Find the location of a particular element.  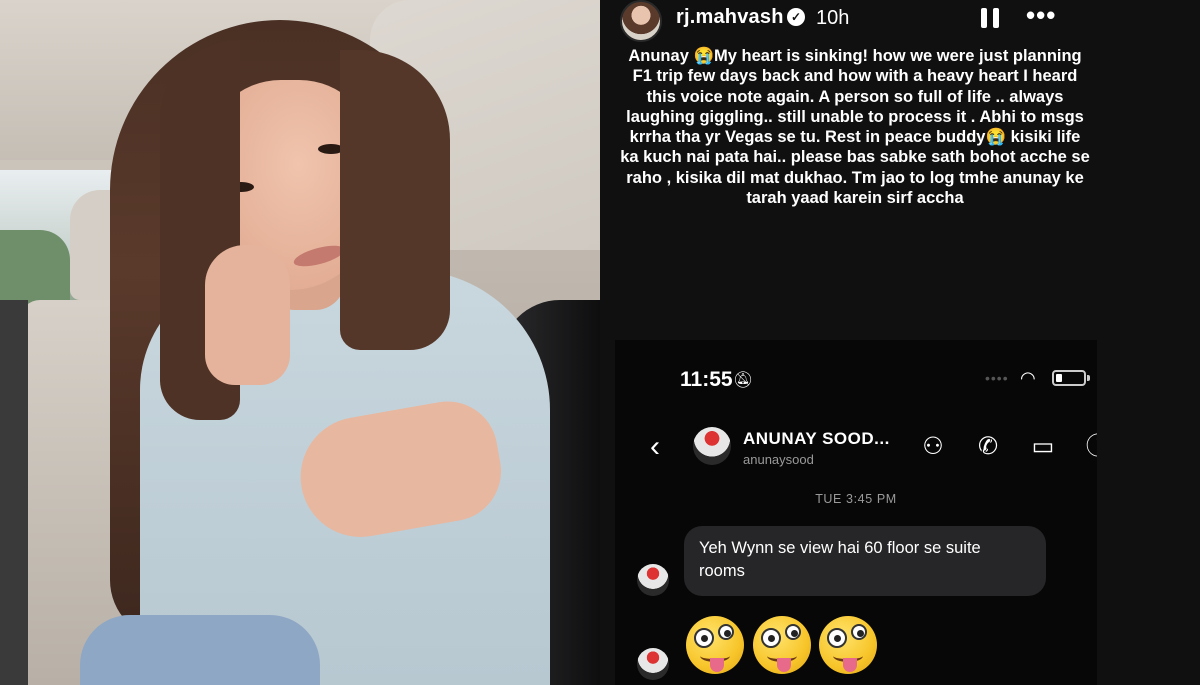

more-options-icon: ••• is located at coordinates (1041, 15).